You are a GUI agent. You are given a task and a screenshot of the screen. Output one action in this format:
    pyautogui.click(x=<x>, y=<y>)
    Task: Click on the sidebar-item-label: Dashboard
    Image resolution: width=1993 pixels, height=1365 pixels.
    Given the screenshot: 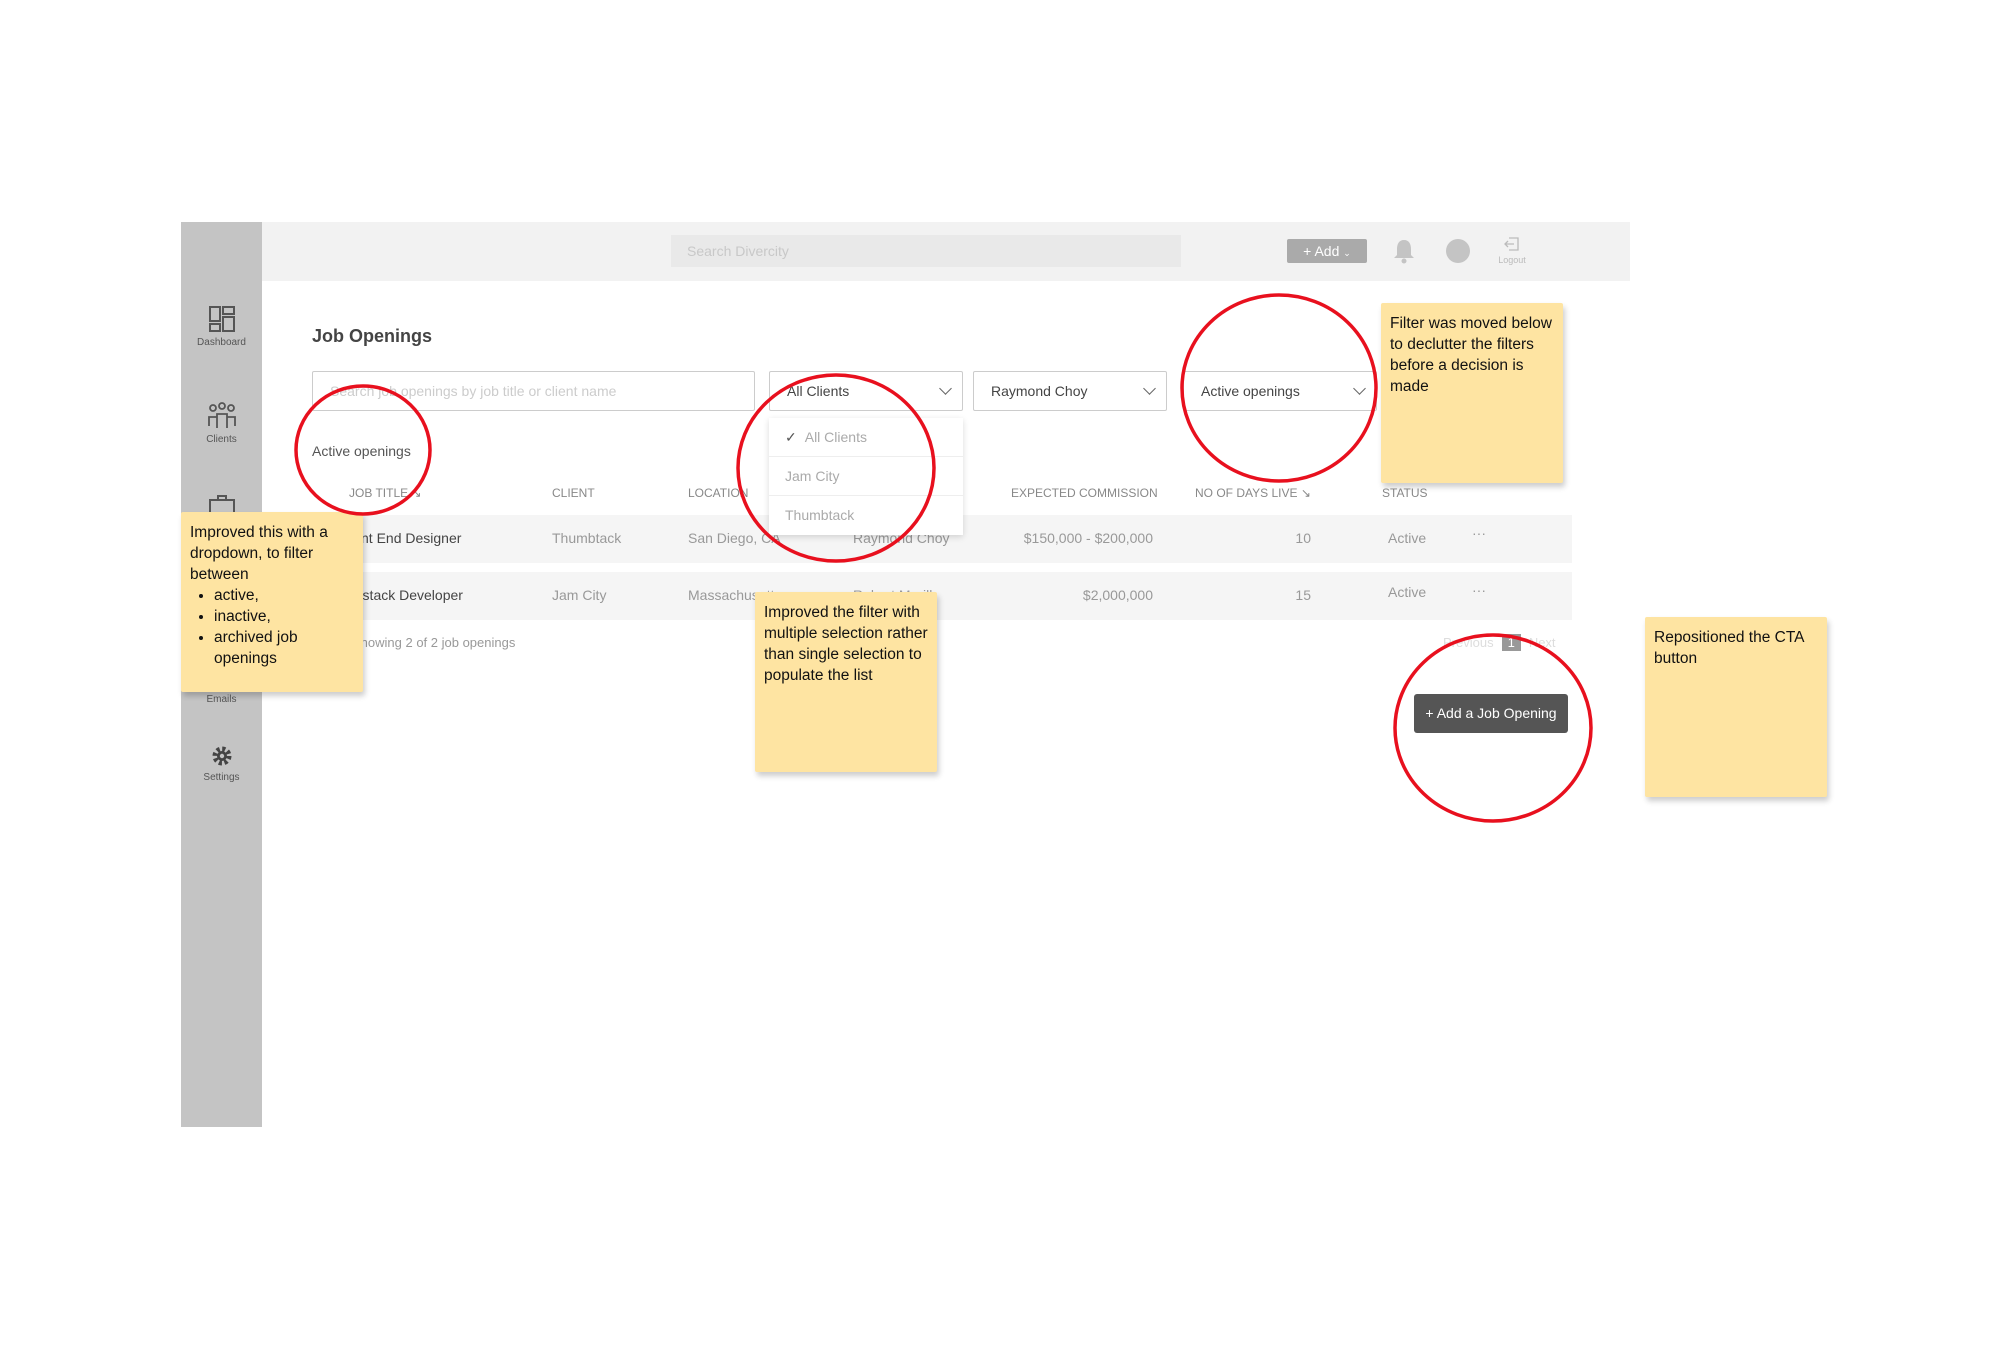 What is the action you would take?
    pyautogui.click(x=221, y=342)
    